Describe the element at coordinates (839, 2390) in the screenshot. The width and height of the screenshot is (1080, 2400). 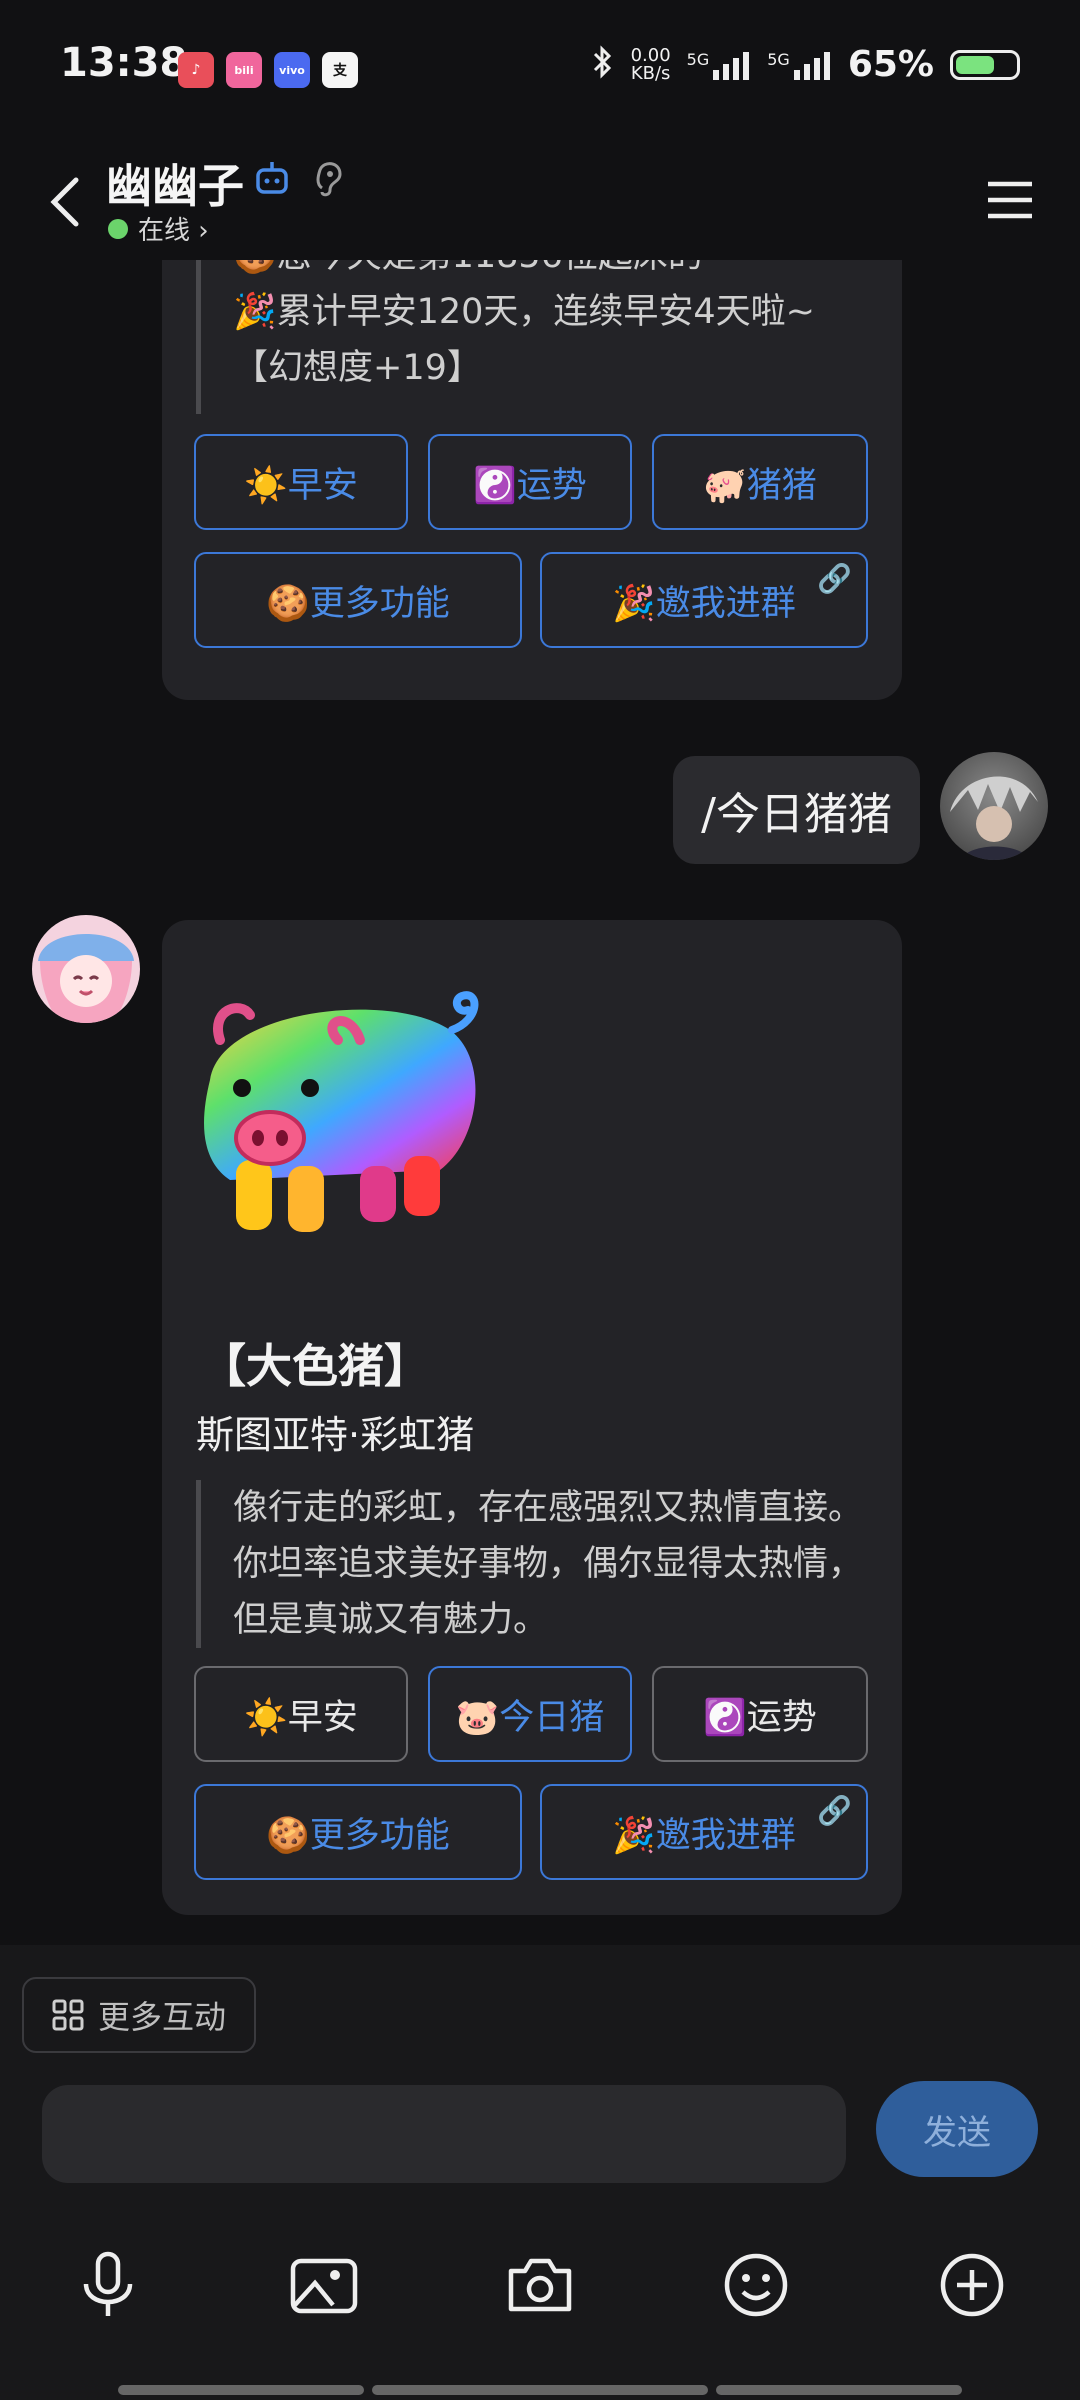
I see `gesture-bar-right` at that location.